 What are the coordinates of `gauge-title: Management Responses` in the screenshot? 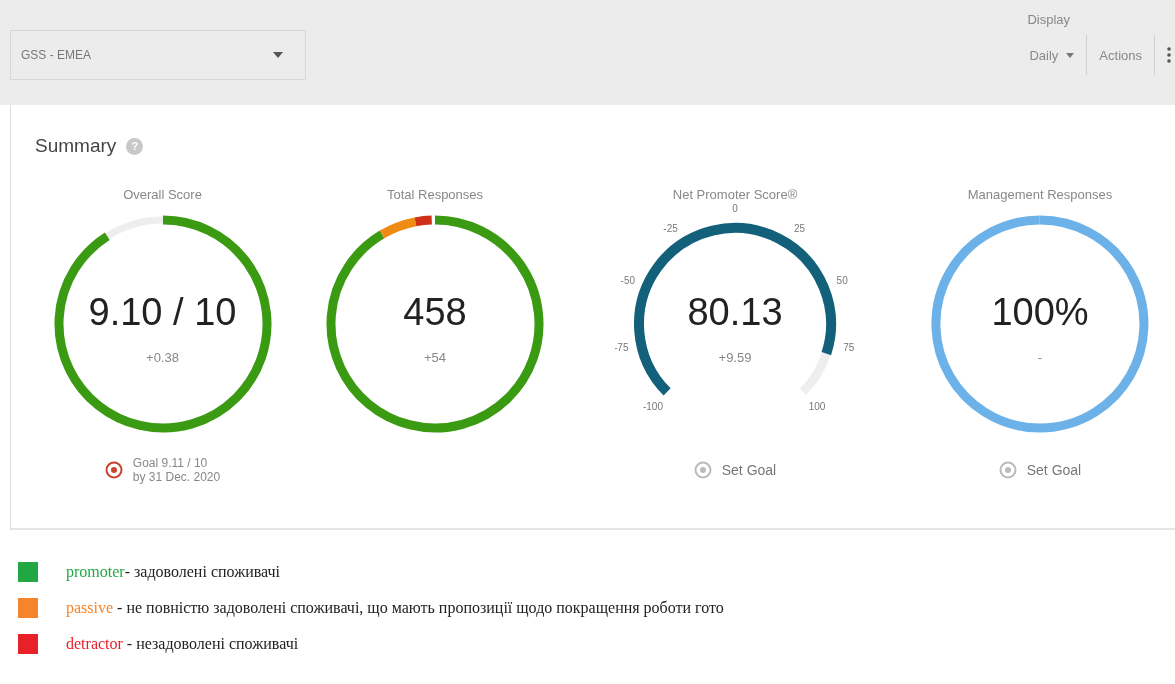 It's located at (1040, 194).